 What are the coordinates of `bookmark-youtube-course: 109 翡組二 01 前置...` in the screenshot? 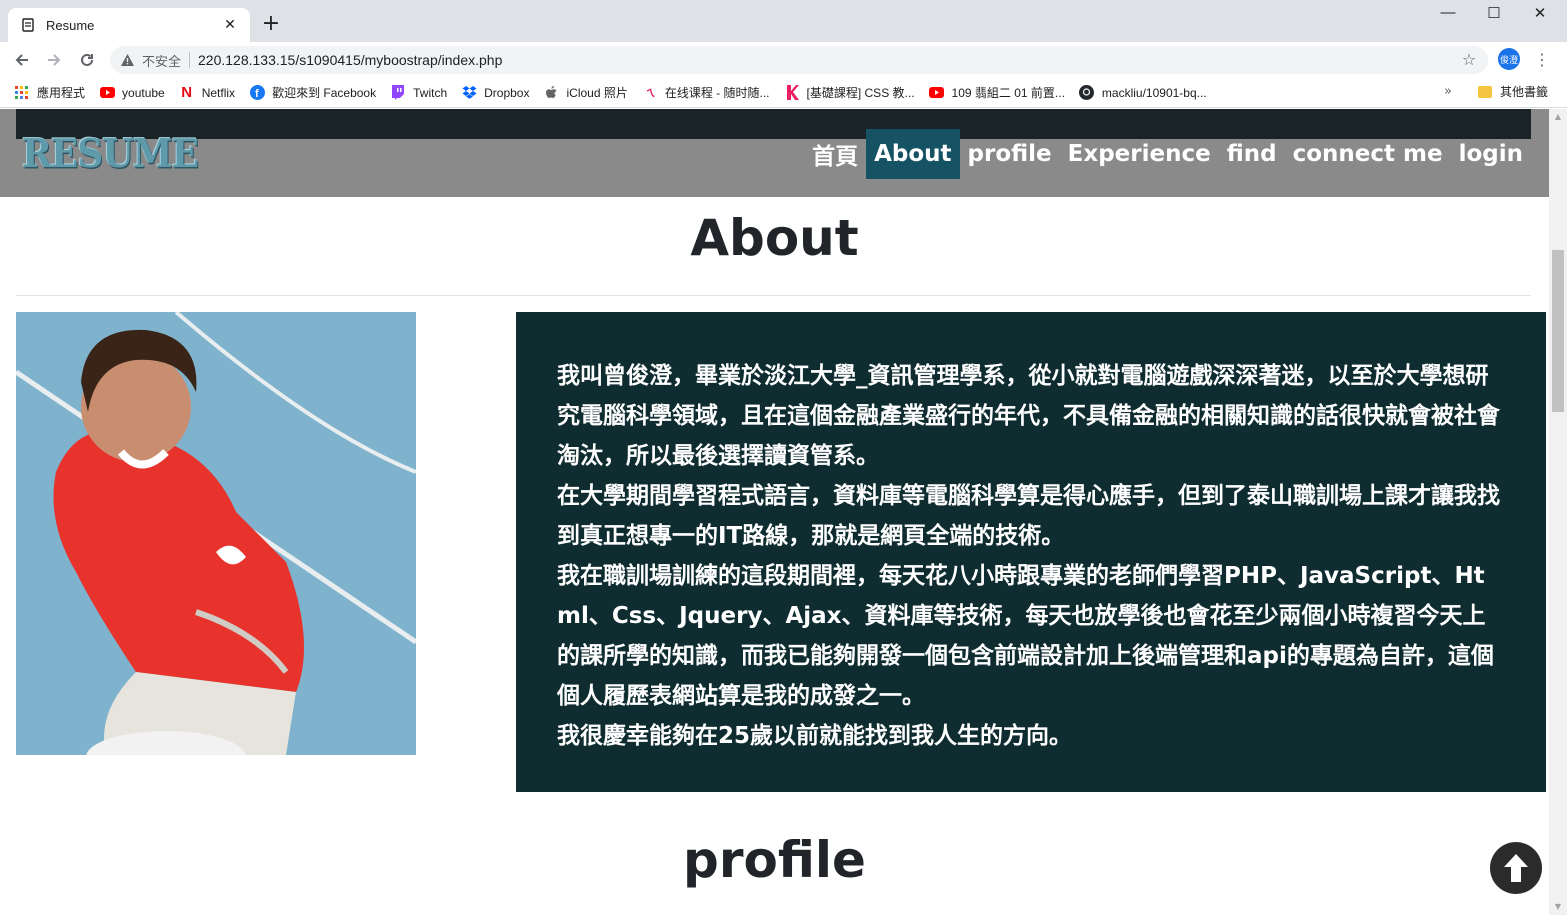 It's located at (997, 92).